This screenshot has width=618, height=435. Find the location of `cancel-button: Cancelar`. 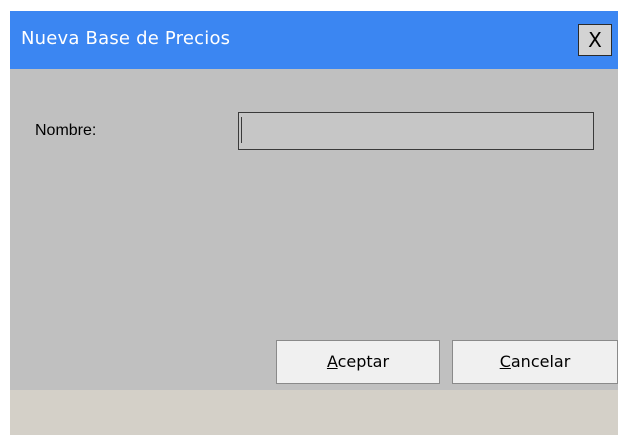

cancel-button: Cancelar is located at coordinates (535, 362).